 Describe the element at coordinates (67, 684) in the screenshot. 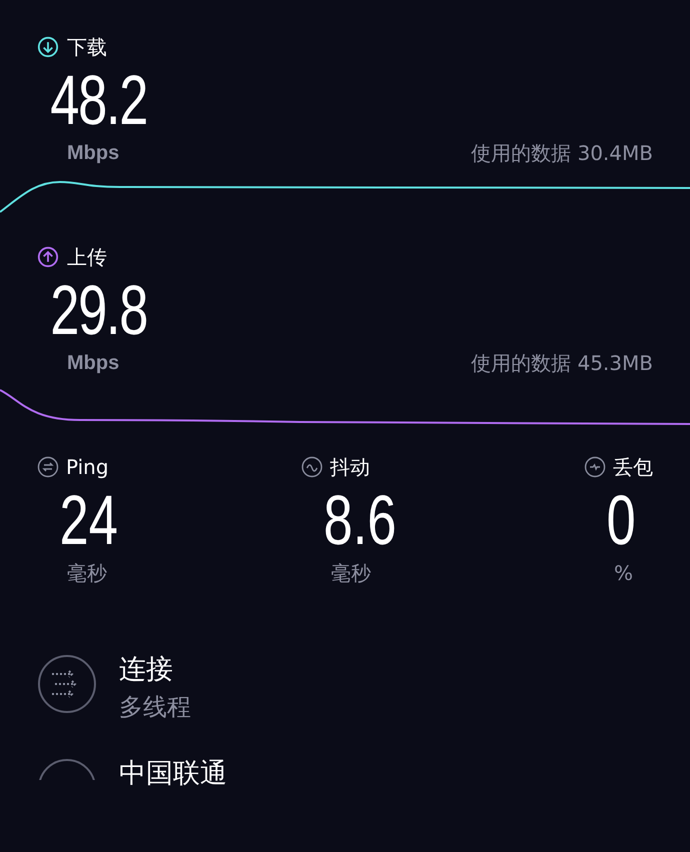

I see `arrows-icon` at that location.